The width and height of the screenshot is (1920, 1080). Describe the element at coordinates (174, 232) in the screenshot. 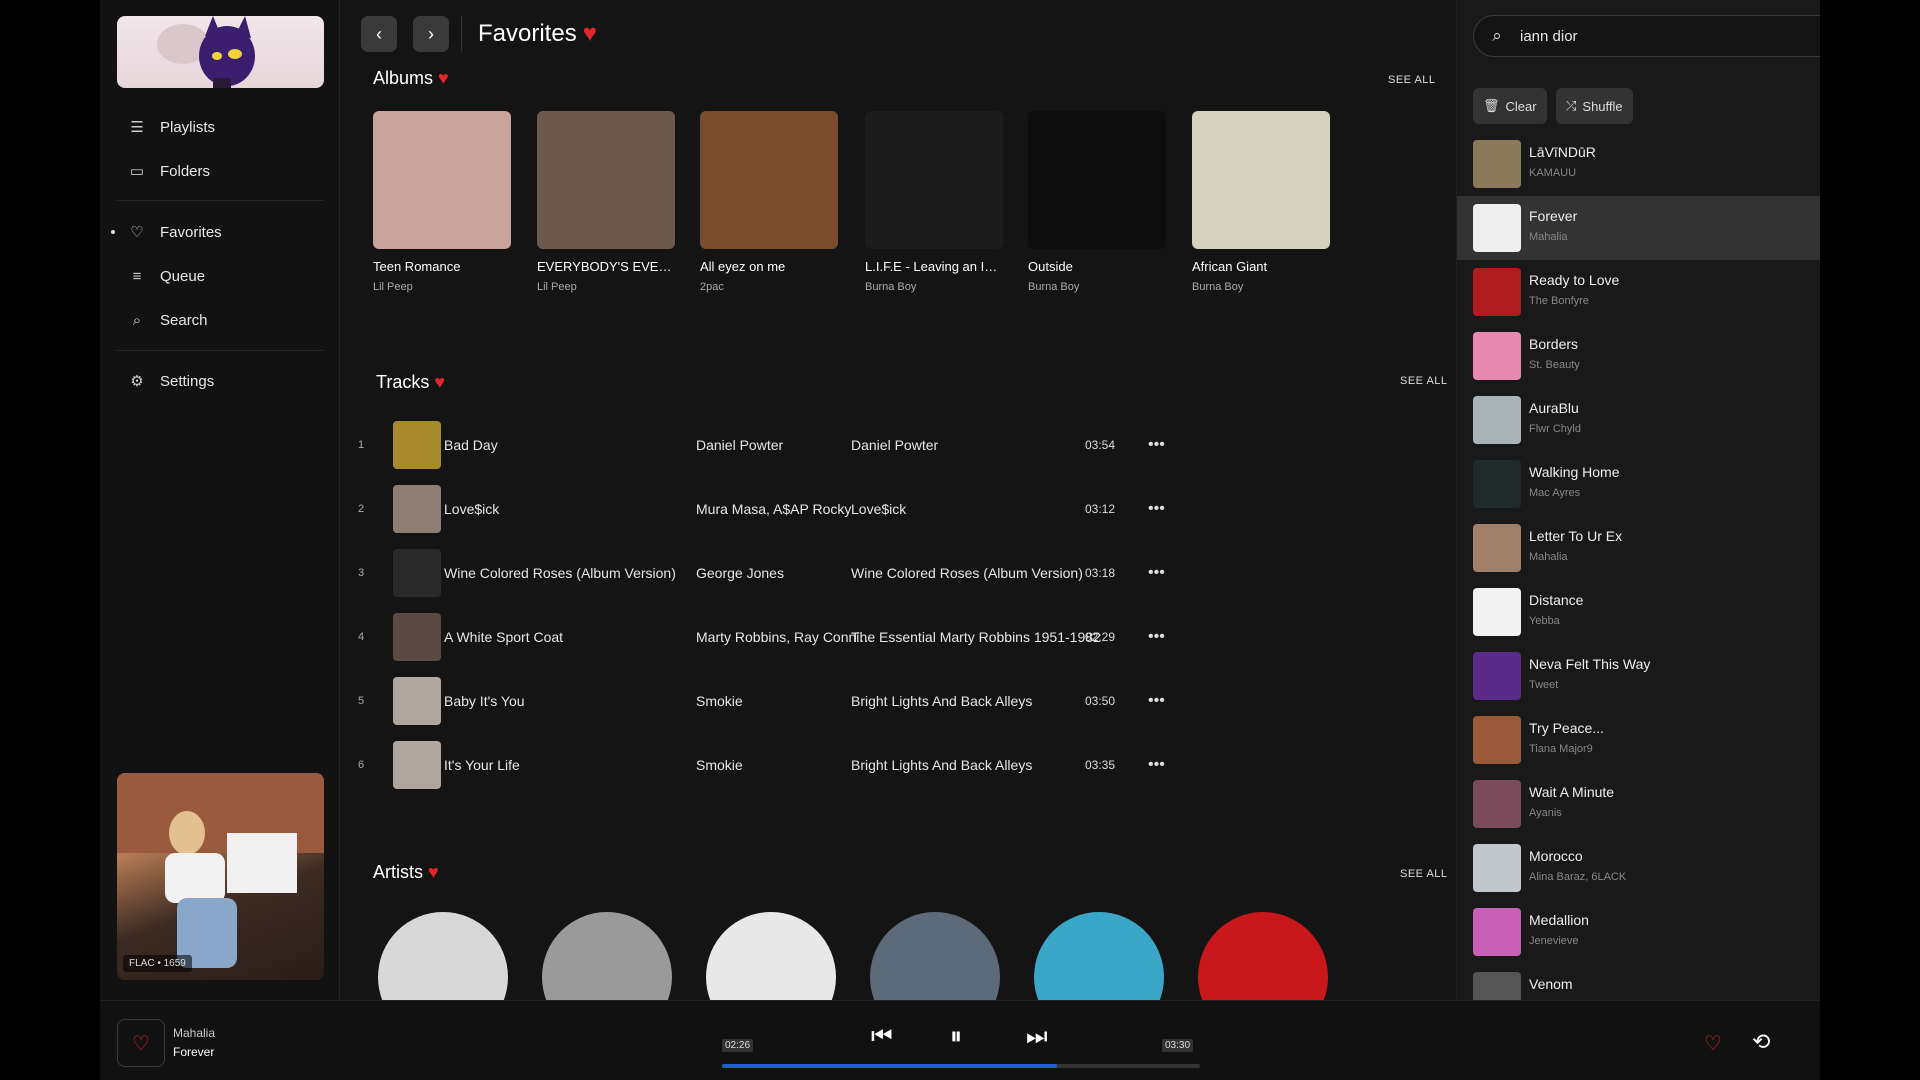

I see `sidebar-item-favorites: ♡ Favorites` at that location.